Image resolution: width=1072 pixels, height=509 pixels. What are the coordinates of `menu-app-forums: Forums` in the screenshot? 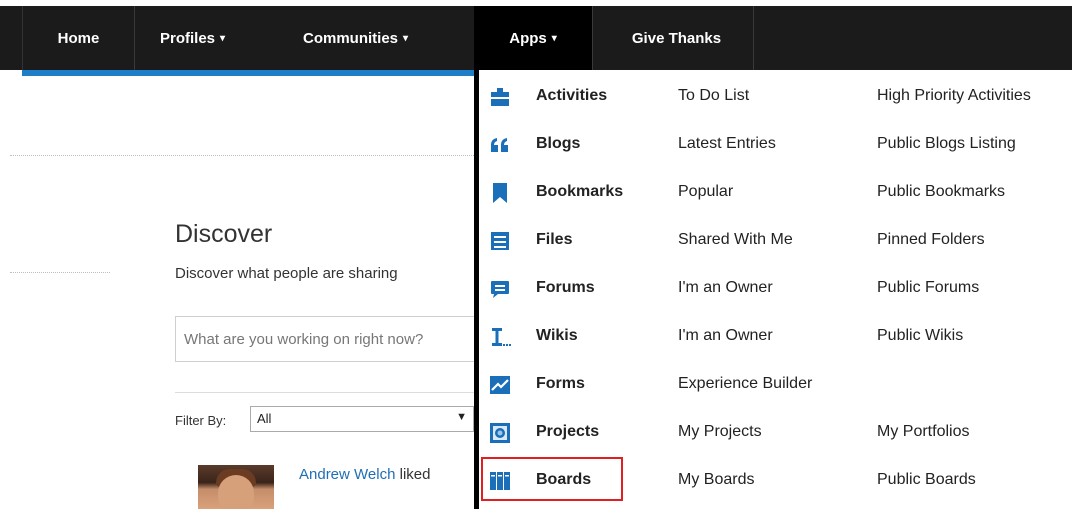 It's located at (565, 288).